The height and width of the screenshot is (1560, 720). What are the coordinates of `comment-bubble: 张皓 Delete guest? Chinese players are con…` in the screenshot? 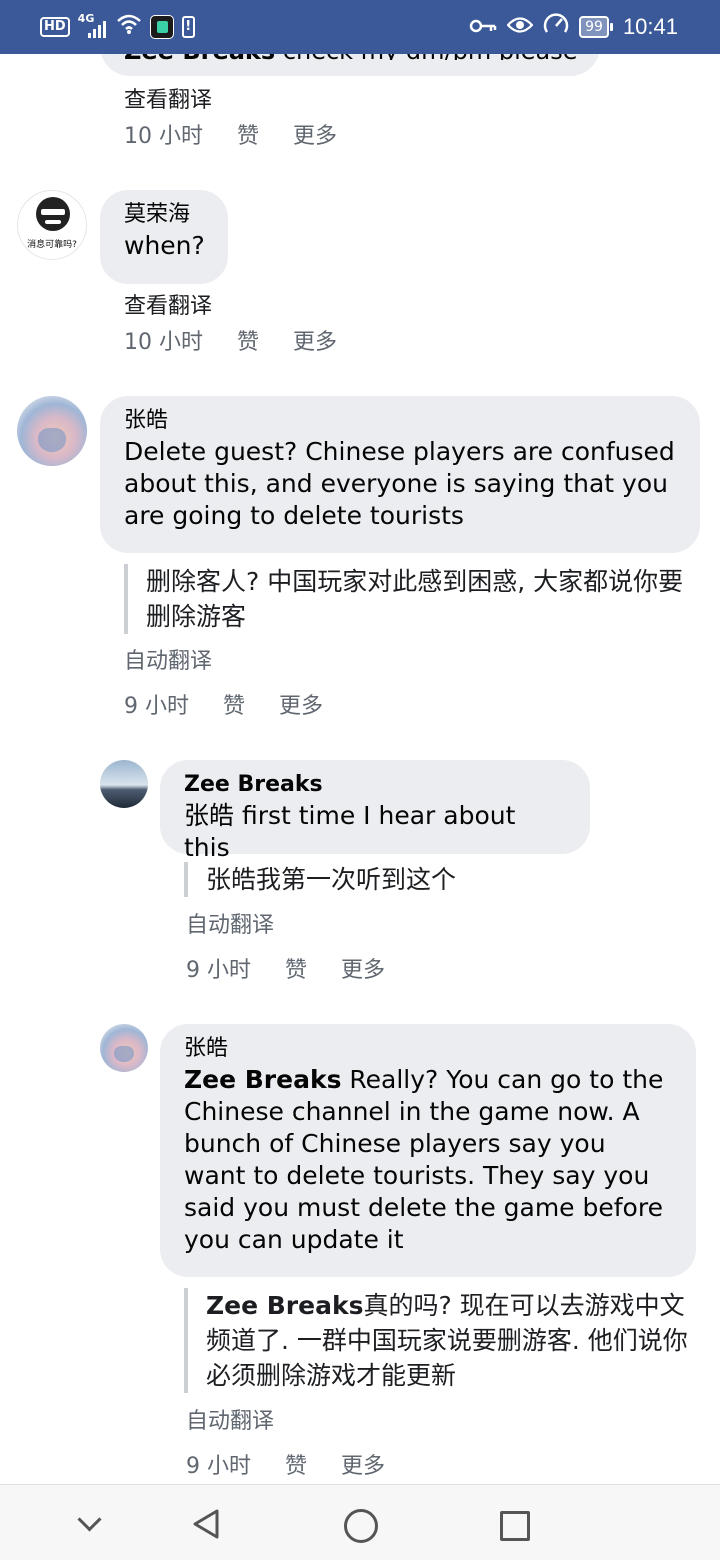 It's located at (400, 474).